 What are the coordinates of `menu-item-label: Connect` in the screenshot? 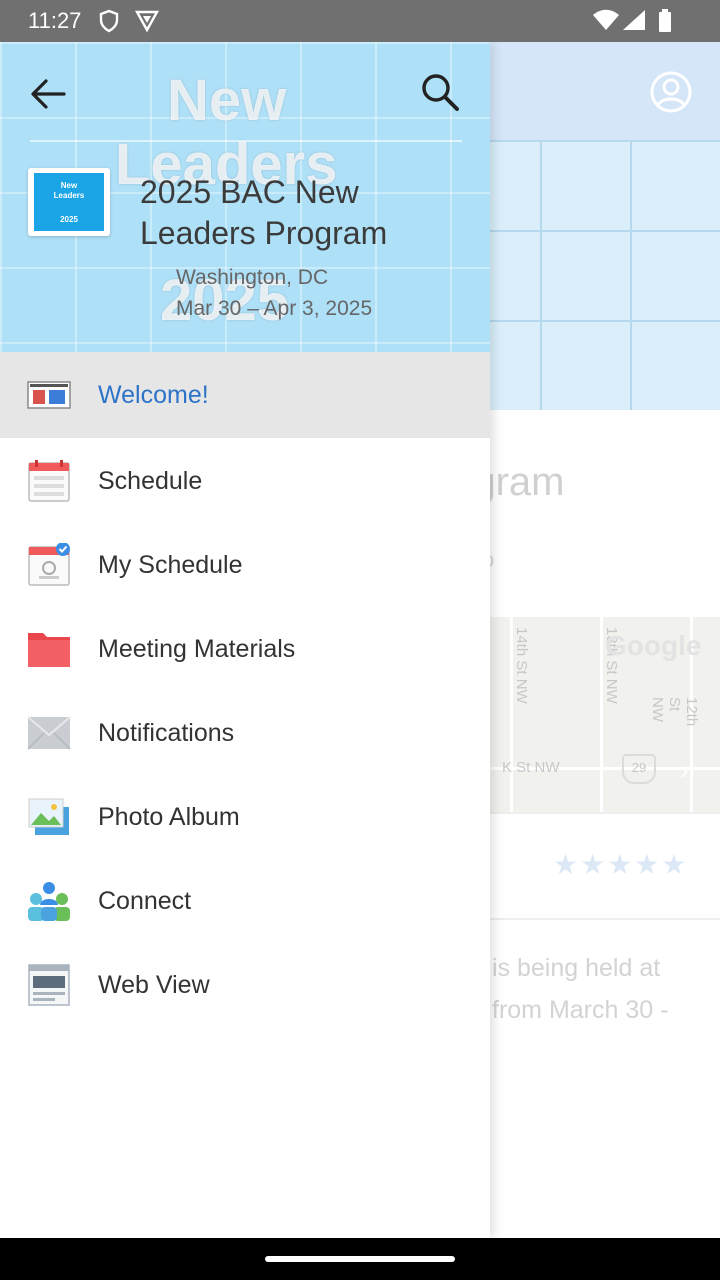 It's located at (145, 901).